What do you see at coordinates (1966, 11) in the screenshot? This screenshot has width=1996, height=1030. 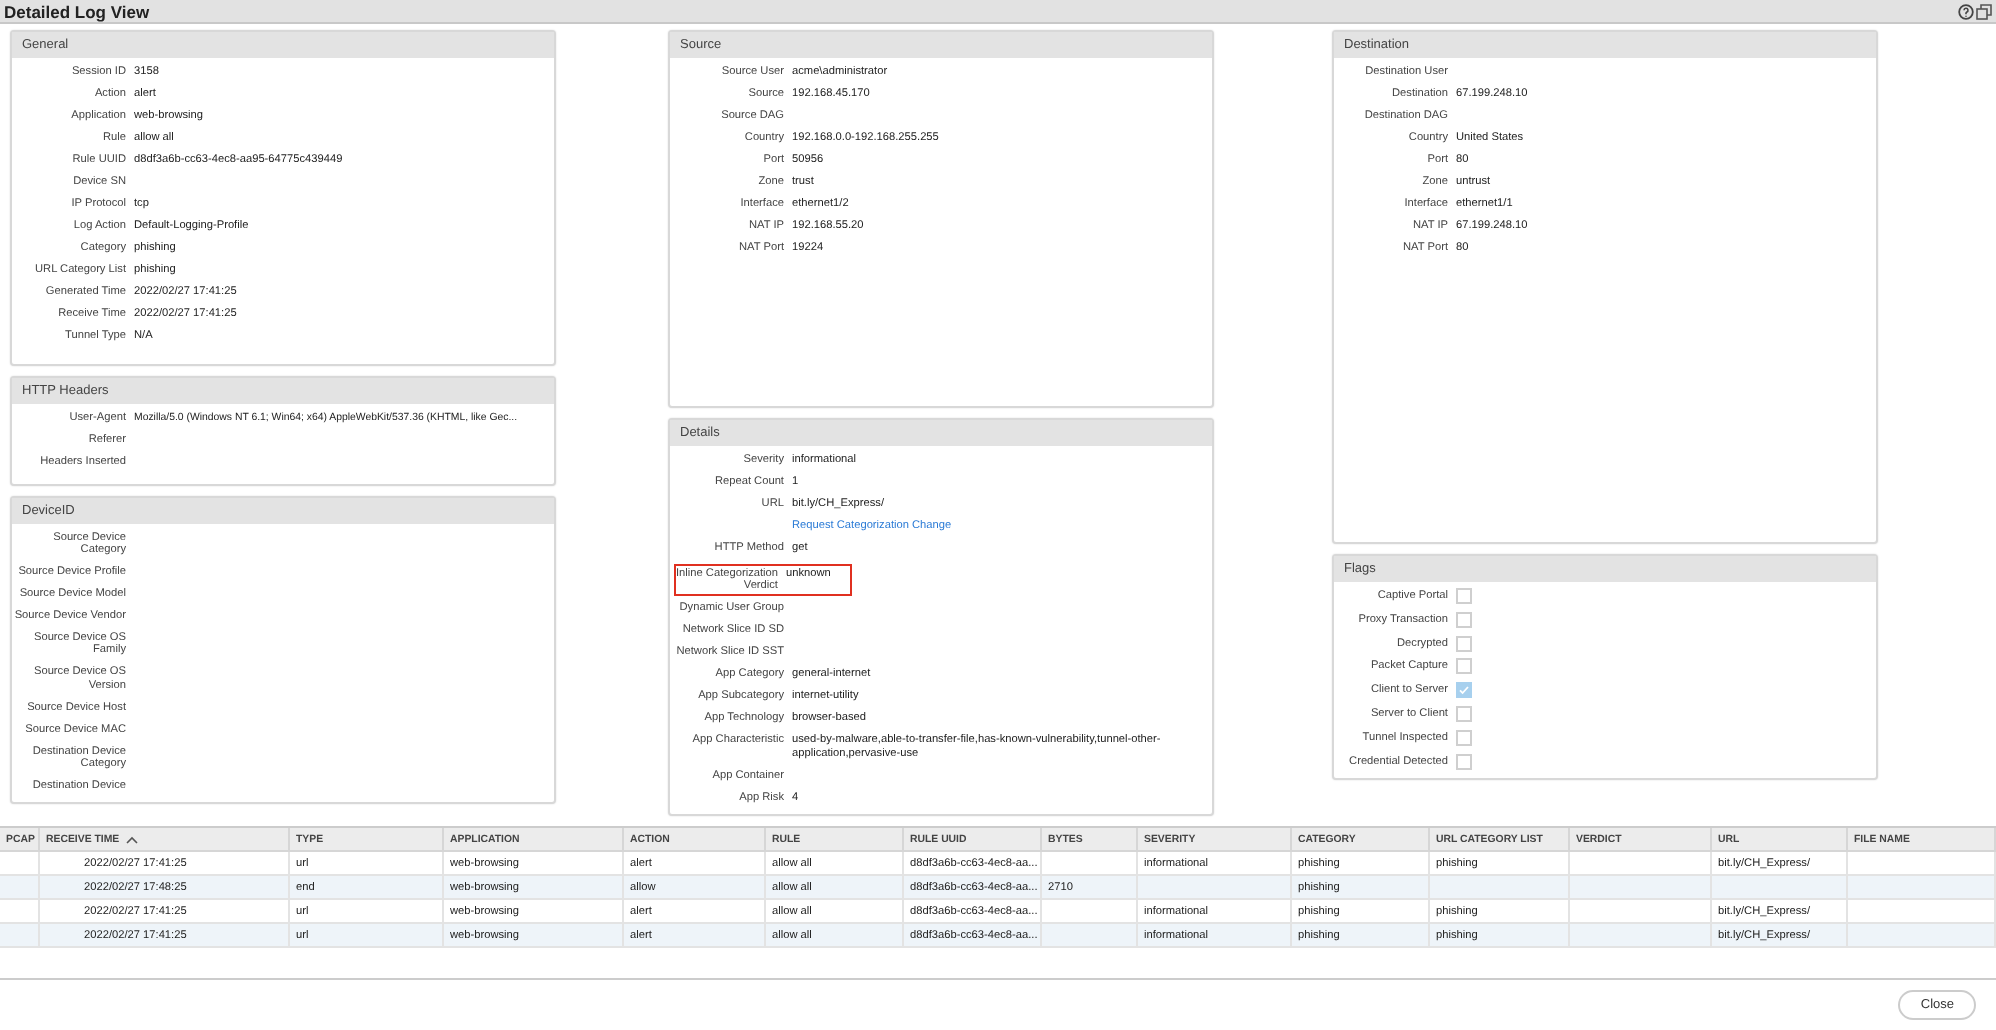 I see `help-icon` at bounding box center [1966, 11].